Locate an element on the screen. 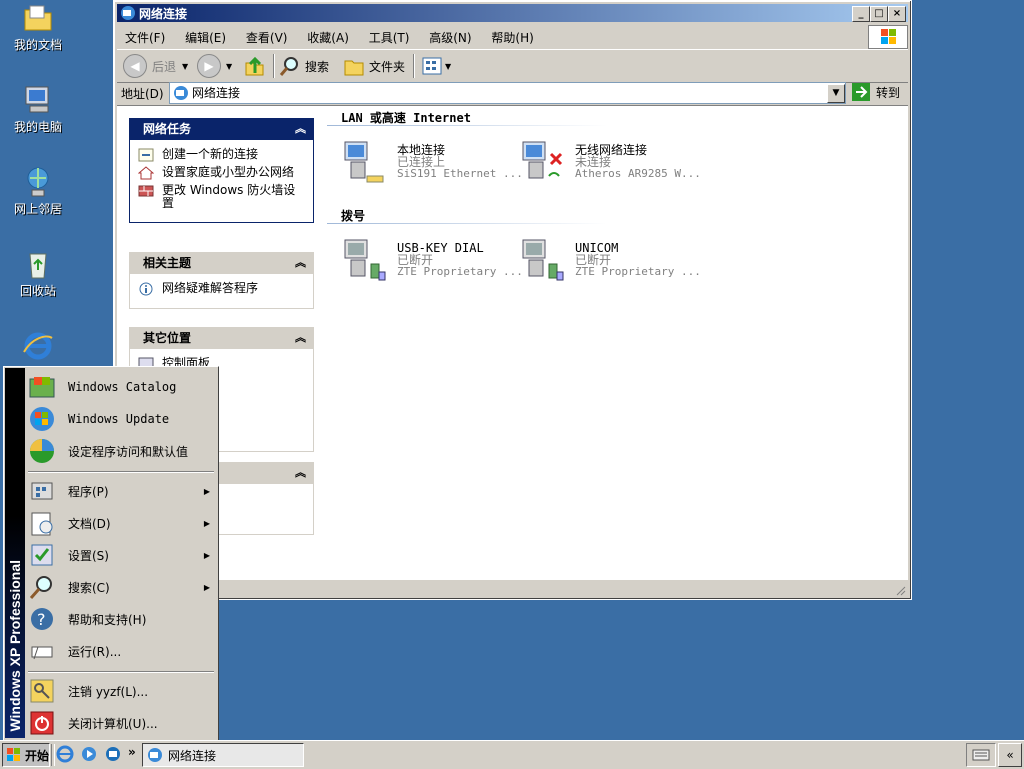  firewall-icon is located at coordinates (146, 191).